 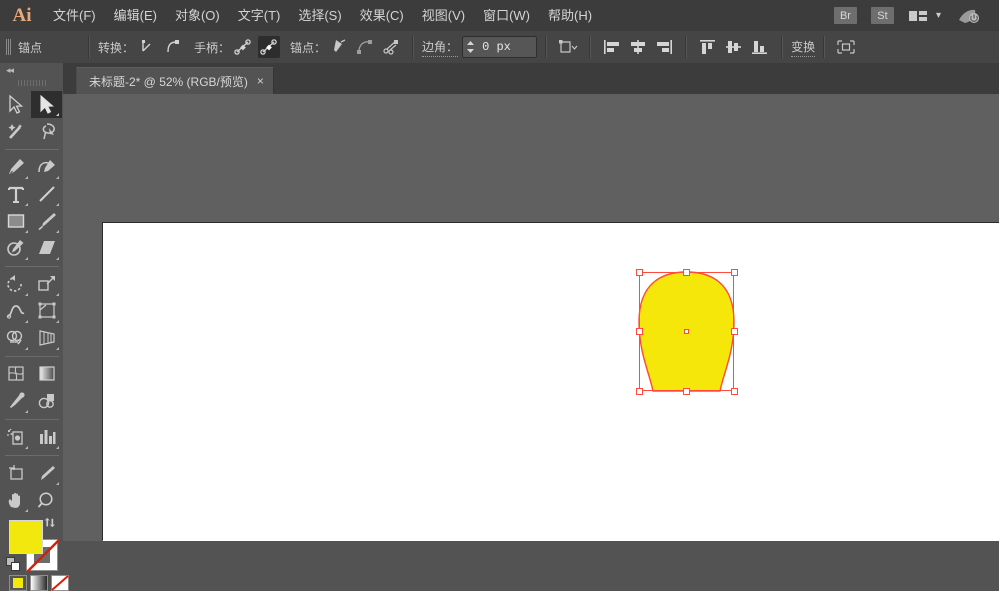 I want to click on zoom-tool, so click(x=46, y=500).